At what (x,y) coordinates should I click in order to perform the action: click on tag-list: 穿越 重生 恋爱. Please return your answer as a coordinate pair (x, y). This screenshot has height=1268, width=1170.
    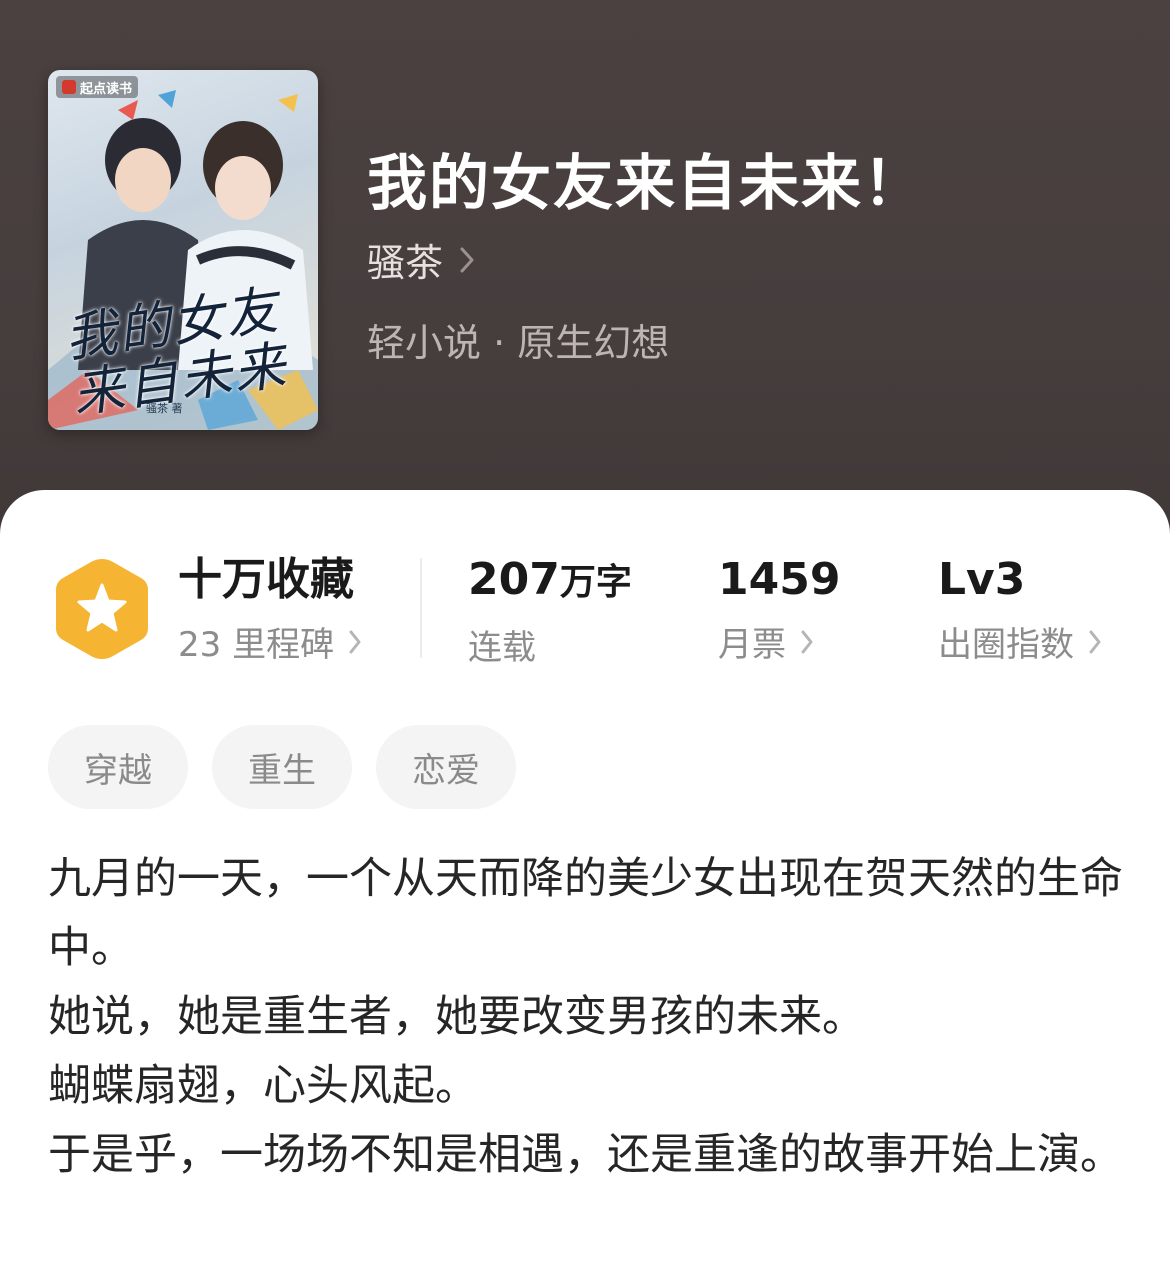
    Looking at the image, I should click on (282, 767).